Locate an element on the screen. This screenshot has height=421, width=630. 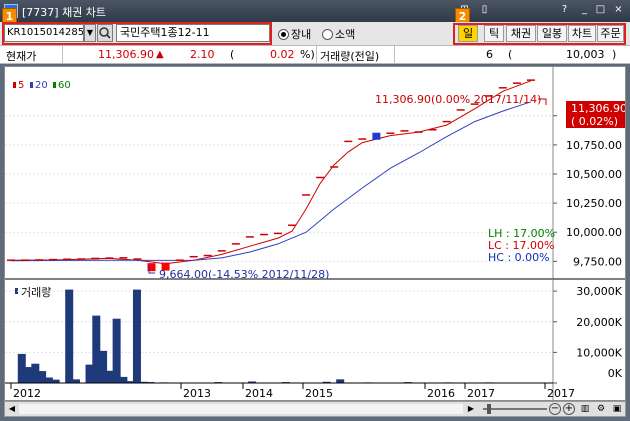
zoom-in-icon: + is located at coordinates (569, 409).